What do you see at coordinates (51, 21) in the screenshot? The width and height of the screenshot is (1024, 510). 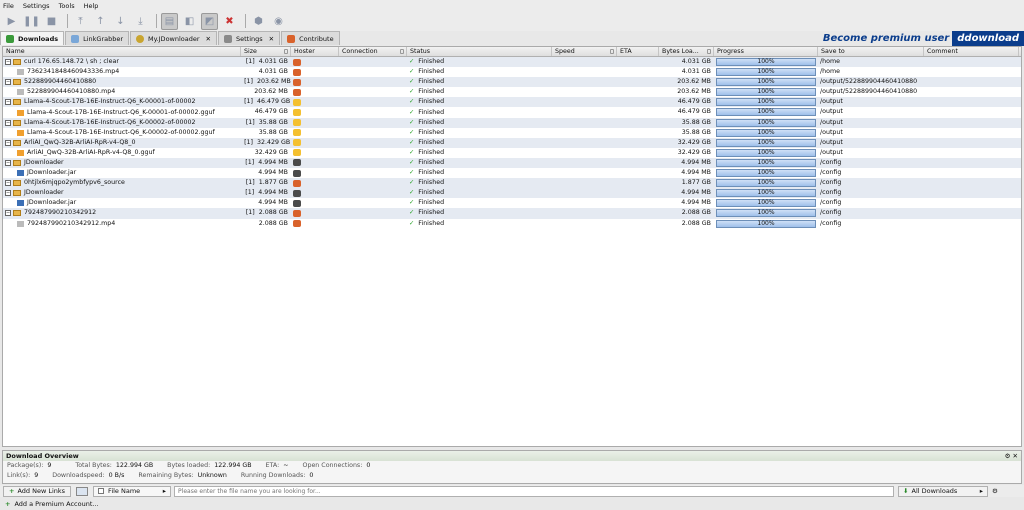 I see `stop-icon: ■` at bounding box center [51, 21].